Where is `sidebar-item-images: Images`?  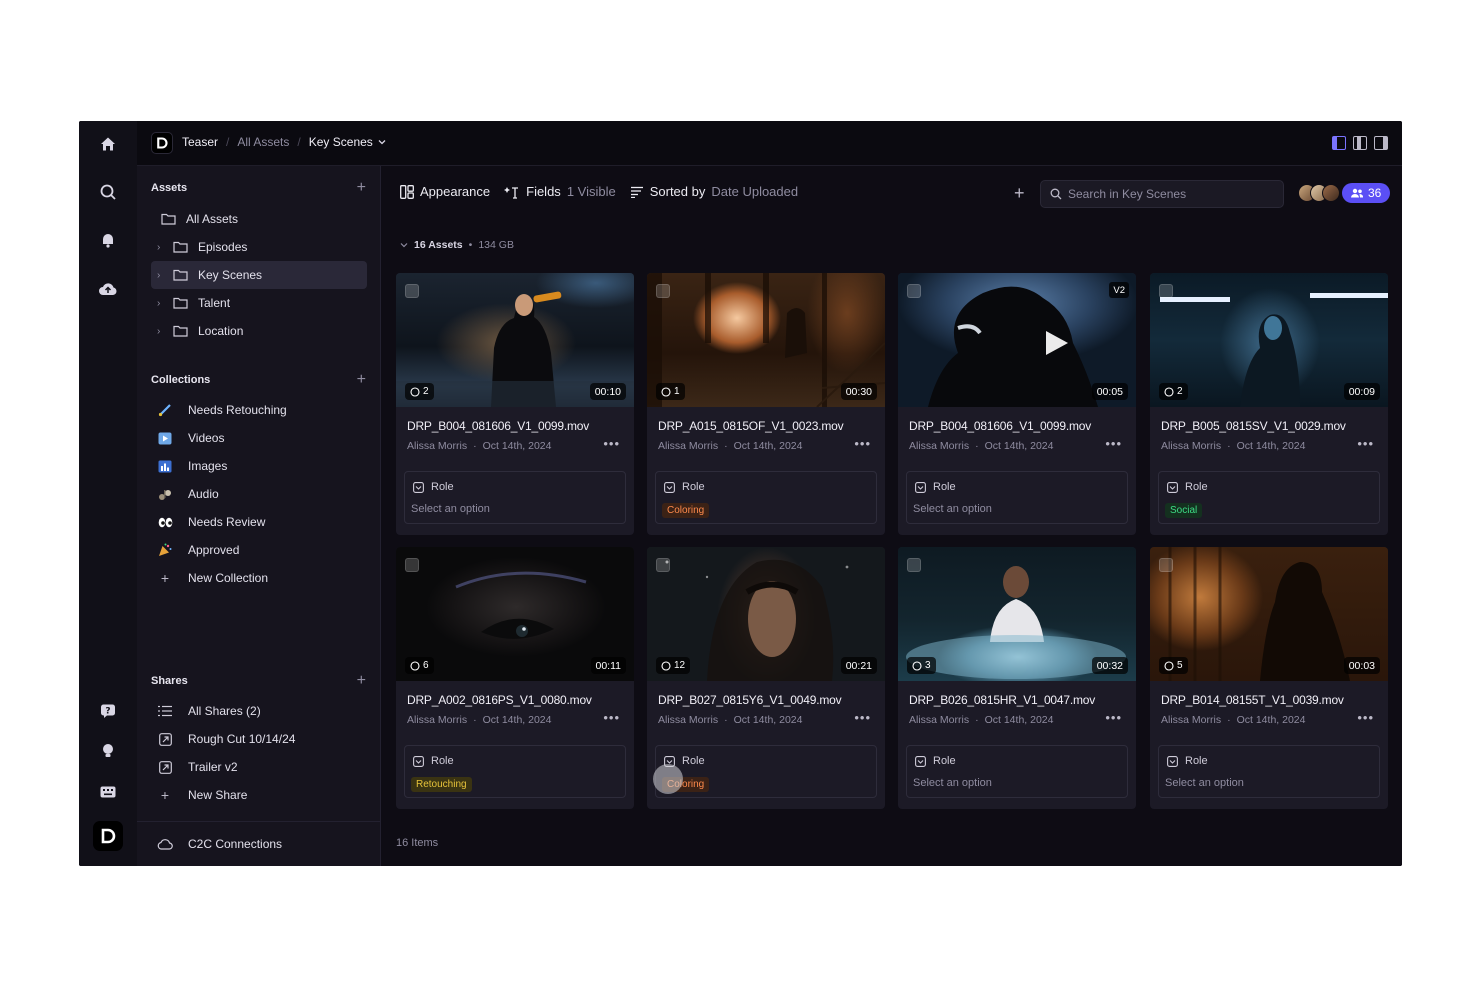 sidebar-item-images: Images is located at coordinates (259, 466).